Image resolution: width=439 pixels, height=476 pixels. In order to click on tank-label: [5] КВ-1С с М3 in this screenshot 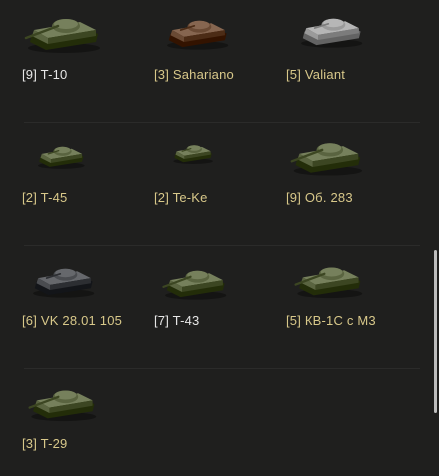, I will do `click(331, 320)`.